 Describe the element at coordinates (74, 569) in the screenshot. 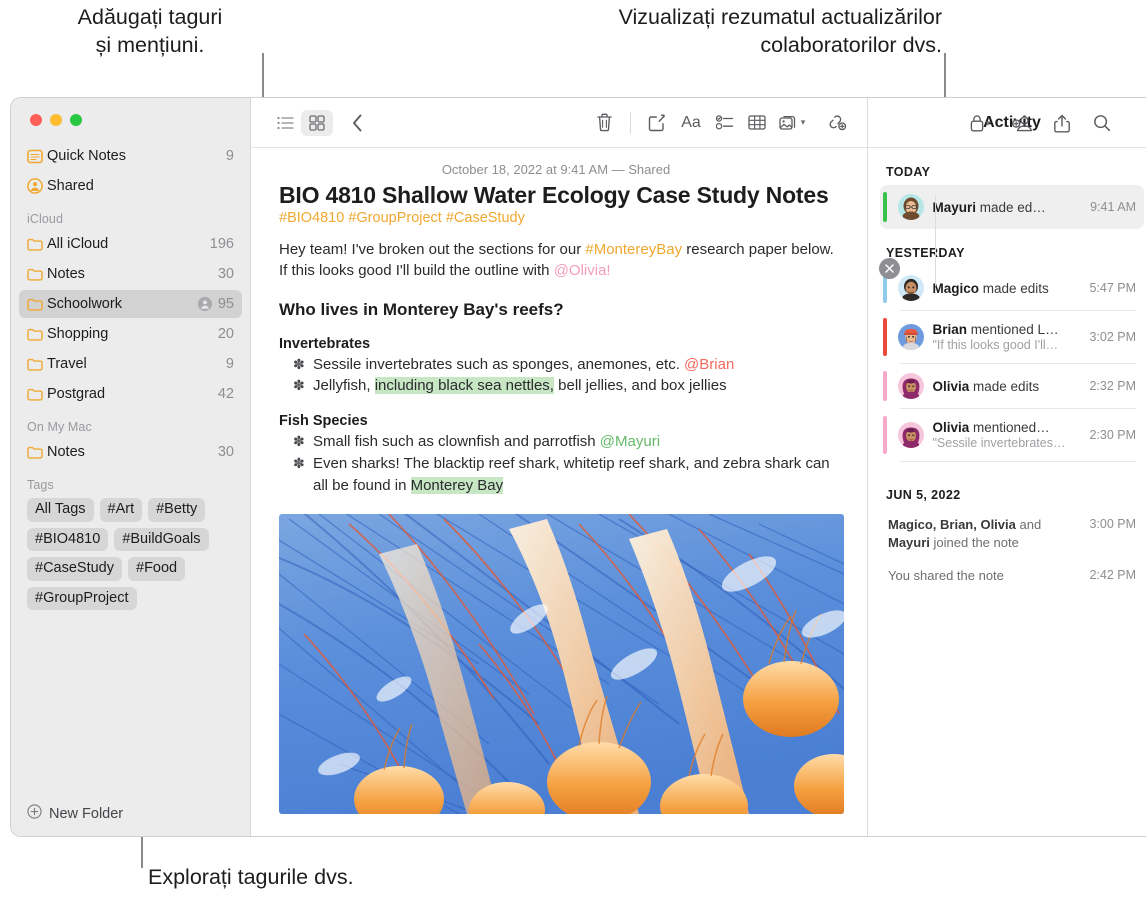

I see `tag-casestudy: #CaseStudy` at that location.